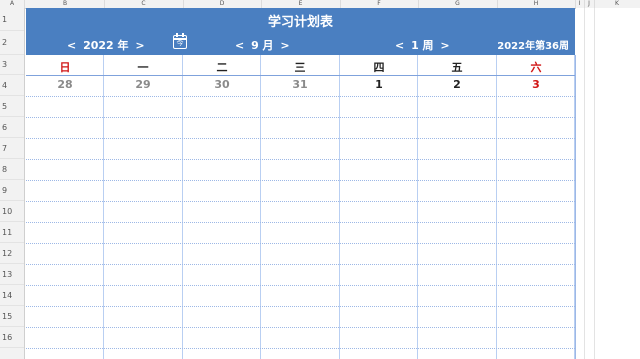 Image resolution: width=640 pixels, height=359 pixels. Describe the element at coordinates (143, 67) in the screenshot. I see `weekday-label-mon: 一` at that location.